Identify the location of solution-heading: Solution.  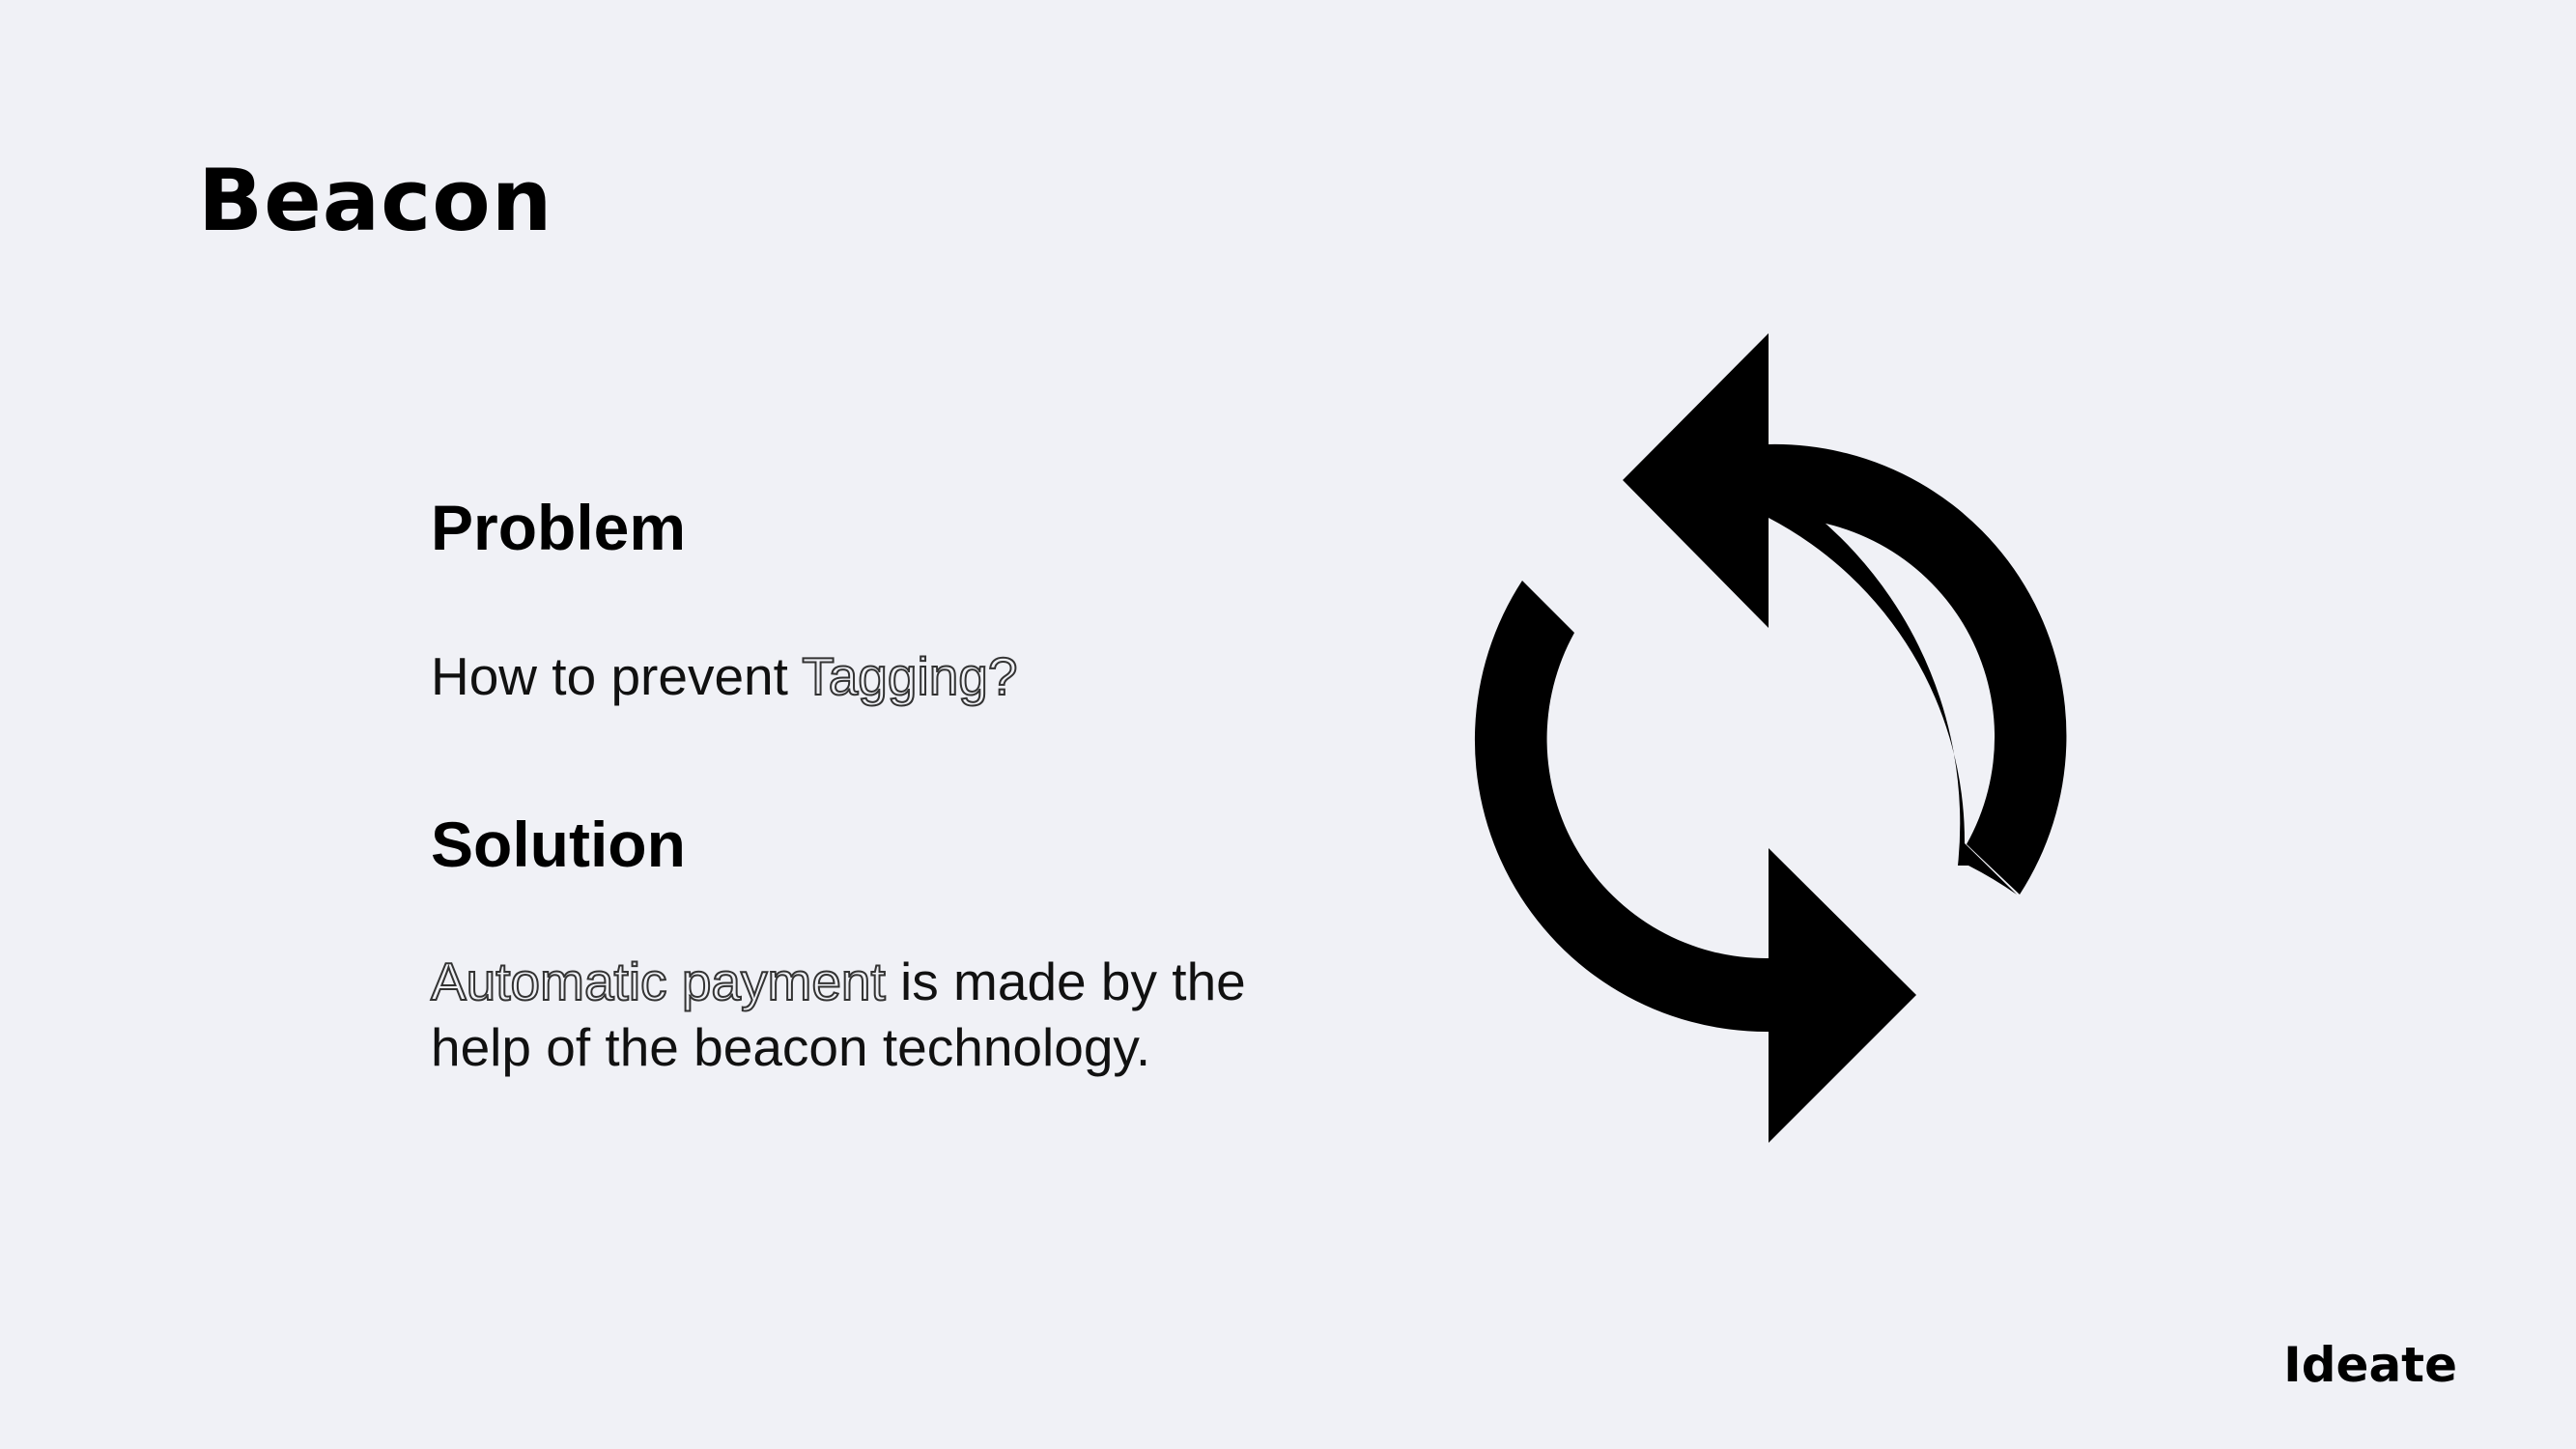
(558, 844).